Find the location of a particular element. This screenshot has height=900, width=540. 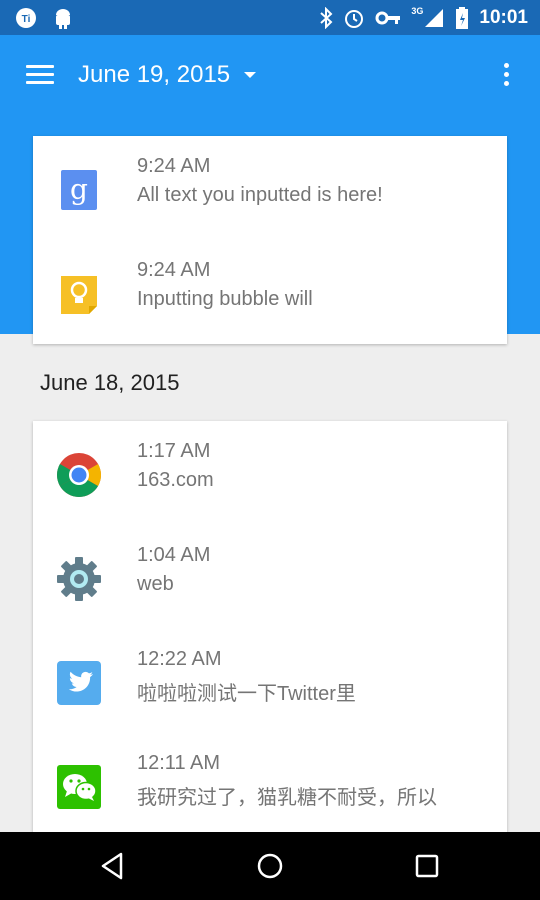

item-text: 啦啦啦测试一下Twitter里 is located at coordinates (246, 694).